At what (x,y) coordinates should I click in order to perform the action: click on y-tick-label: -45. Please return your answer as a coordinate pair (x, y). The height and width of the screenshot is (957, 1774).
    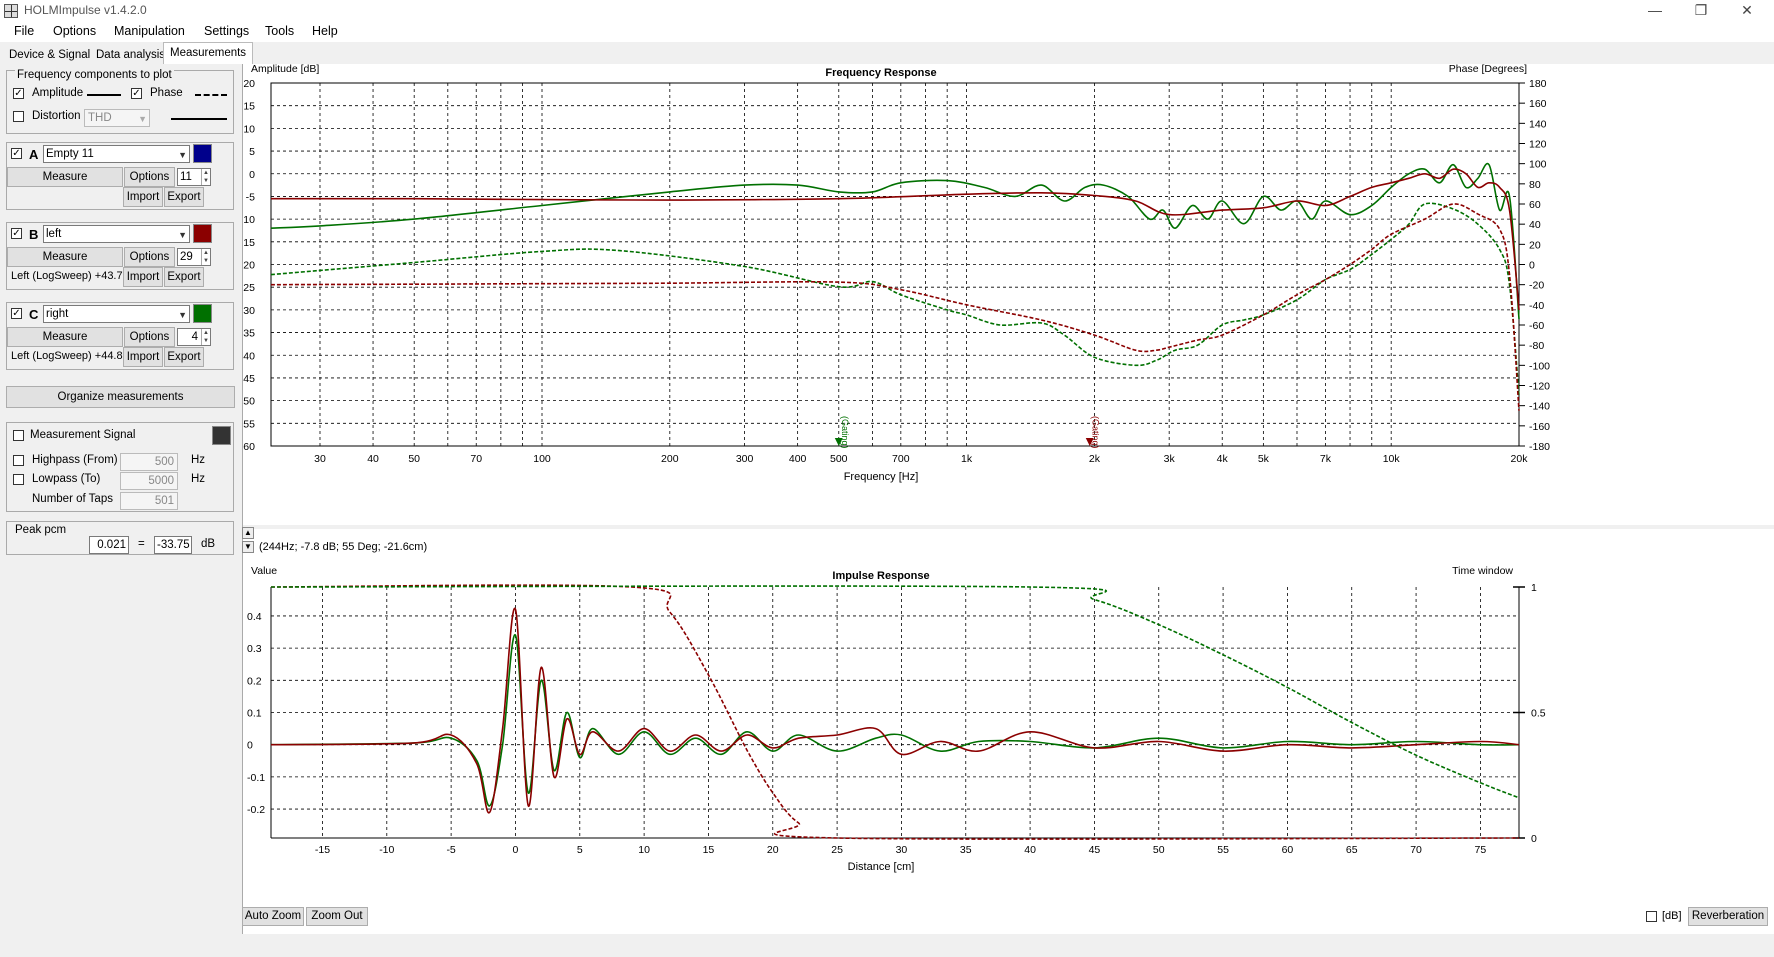
    Looking at the image, I should click on (249, 379).